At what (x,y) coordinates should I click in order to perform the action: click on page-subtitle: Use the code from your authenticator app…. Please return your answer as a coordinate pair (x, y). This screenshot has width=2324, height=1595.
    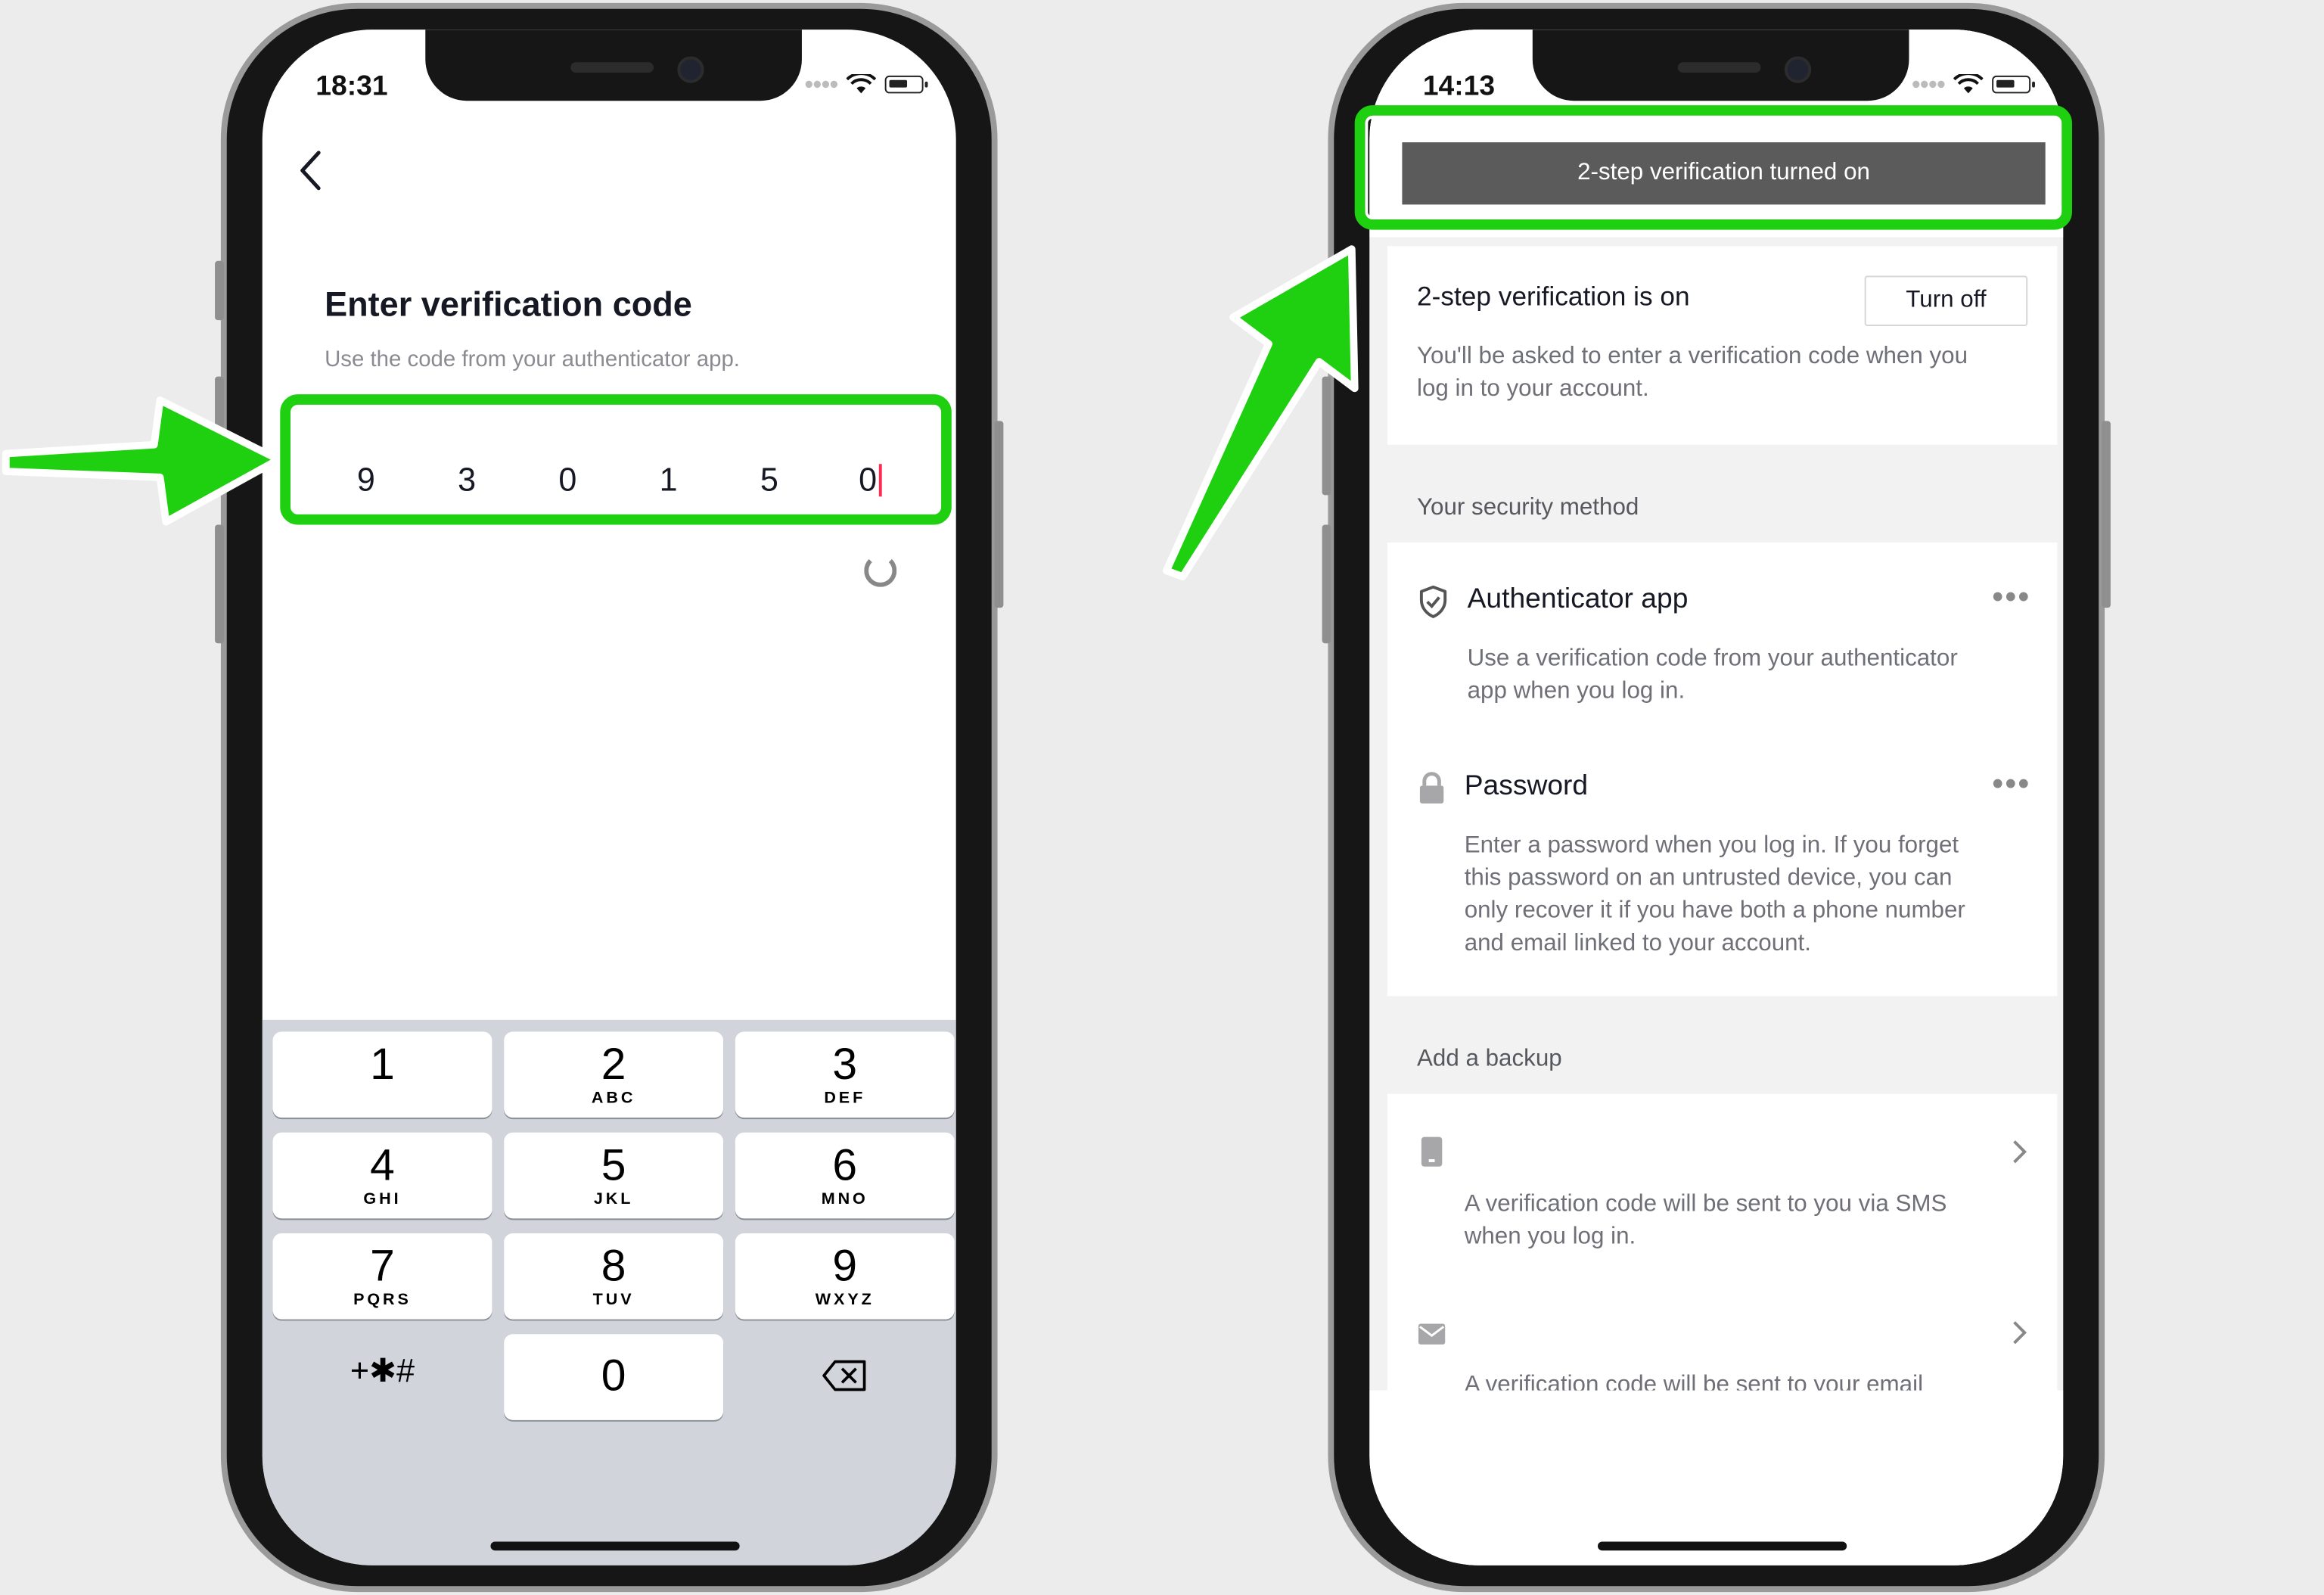
    Looking at the image, I should click on (532, 359).